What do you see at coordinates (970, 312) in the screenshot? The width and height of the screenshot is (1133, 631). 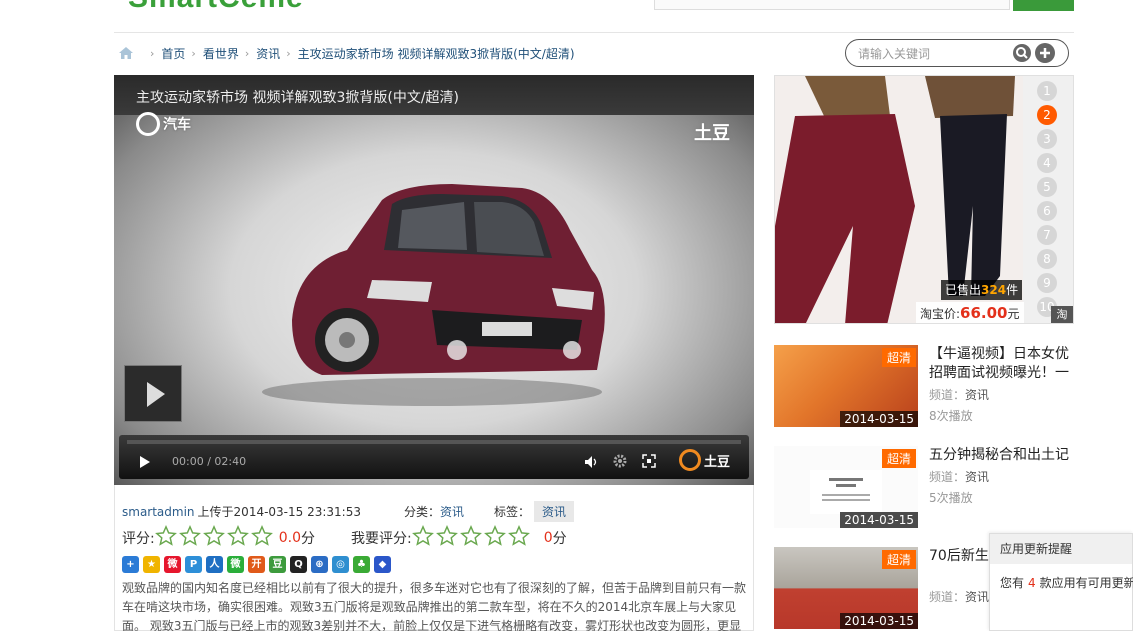 I see `price-badge: 淘宝价:66.00元` at bounding box center [970, 312].